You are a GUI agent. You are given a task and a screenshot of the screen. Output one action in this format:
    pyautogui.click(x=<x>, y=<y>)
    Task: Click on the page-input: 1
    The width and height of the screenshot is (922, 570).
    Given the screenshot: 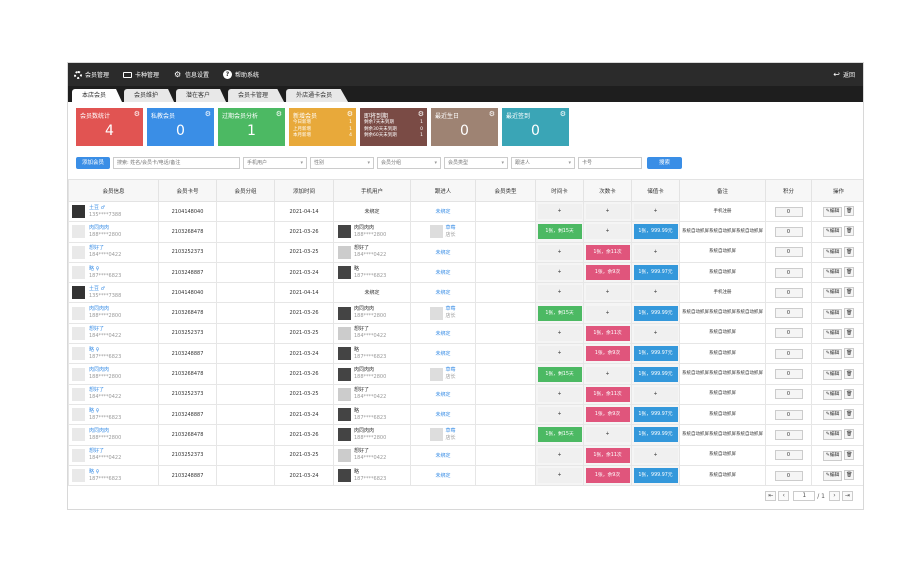 What is the action you would take?
    pyautogui.click(x=804, y=496)
    